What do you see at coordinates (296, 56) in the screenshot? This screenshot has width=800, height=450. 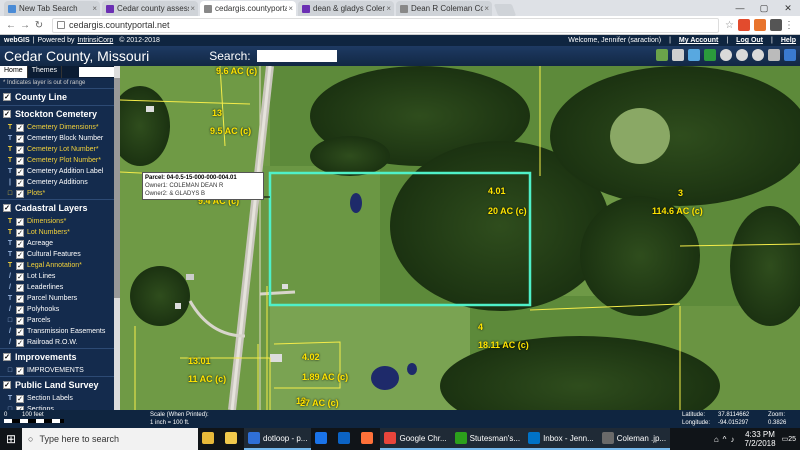 I see `search-input` at bounding box center [296, 56].